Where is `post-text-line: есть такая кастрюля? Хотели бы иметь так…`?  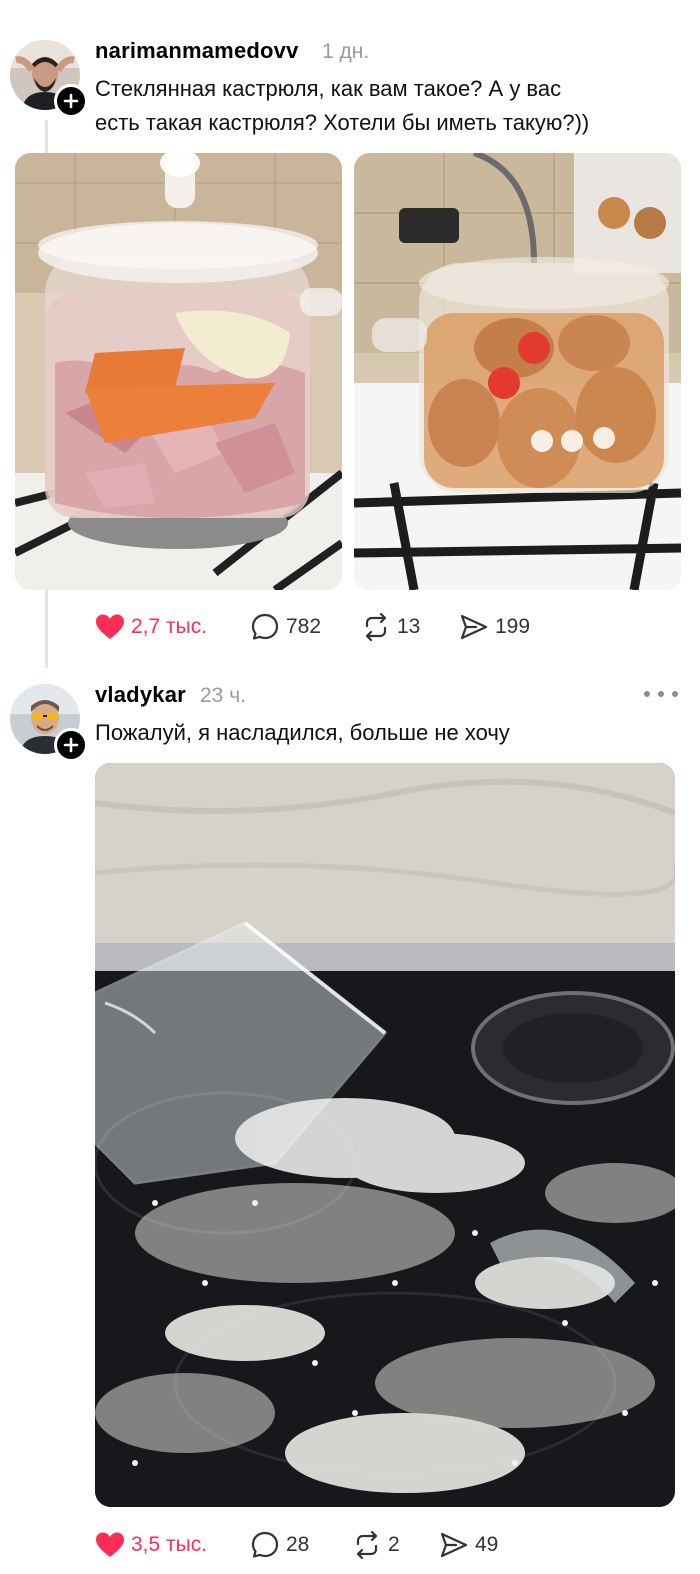
post-text-line: есть такая кастрюля? Хотели бы иметь так… is located at coordinates (342, 122).